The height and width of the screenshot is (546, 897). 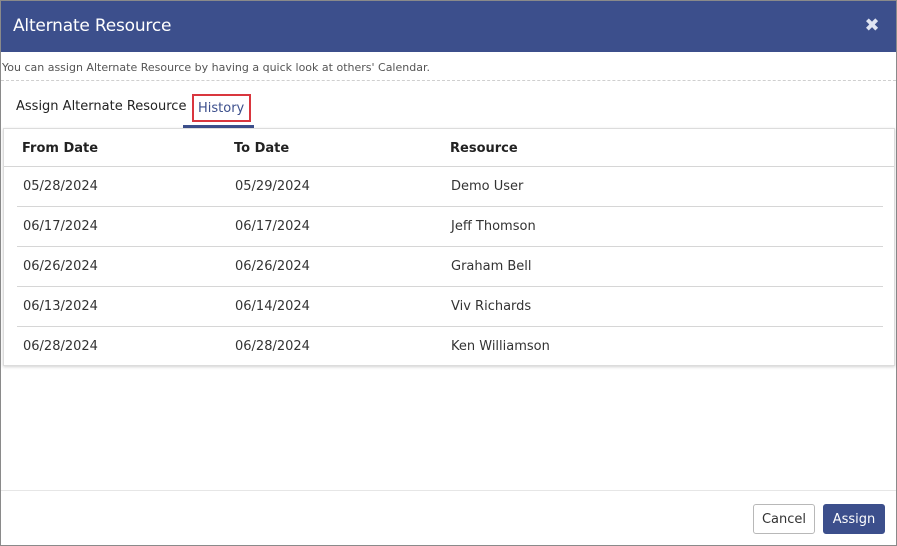 What do you see at coordinates (272, 306) in the screenshot?
I see `cell-to-date: 06/14/2024` at bounding box center [272, 306].